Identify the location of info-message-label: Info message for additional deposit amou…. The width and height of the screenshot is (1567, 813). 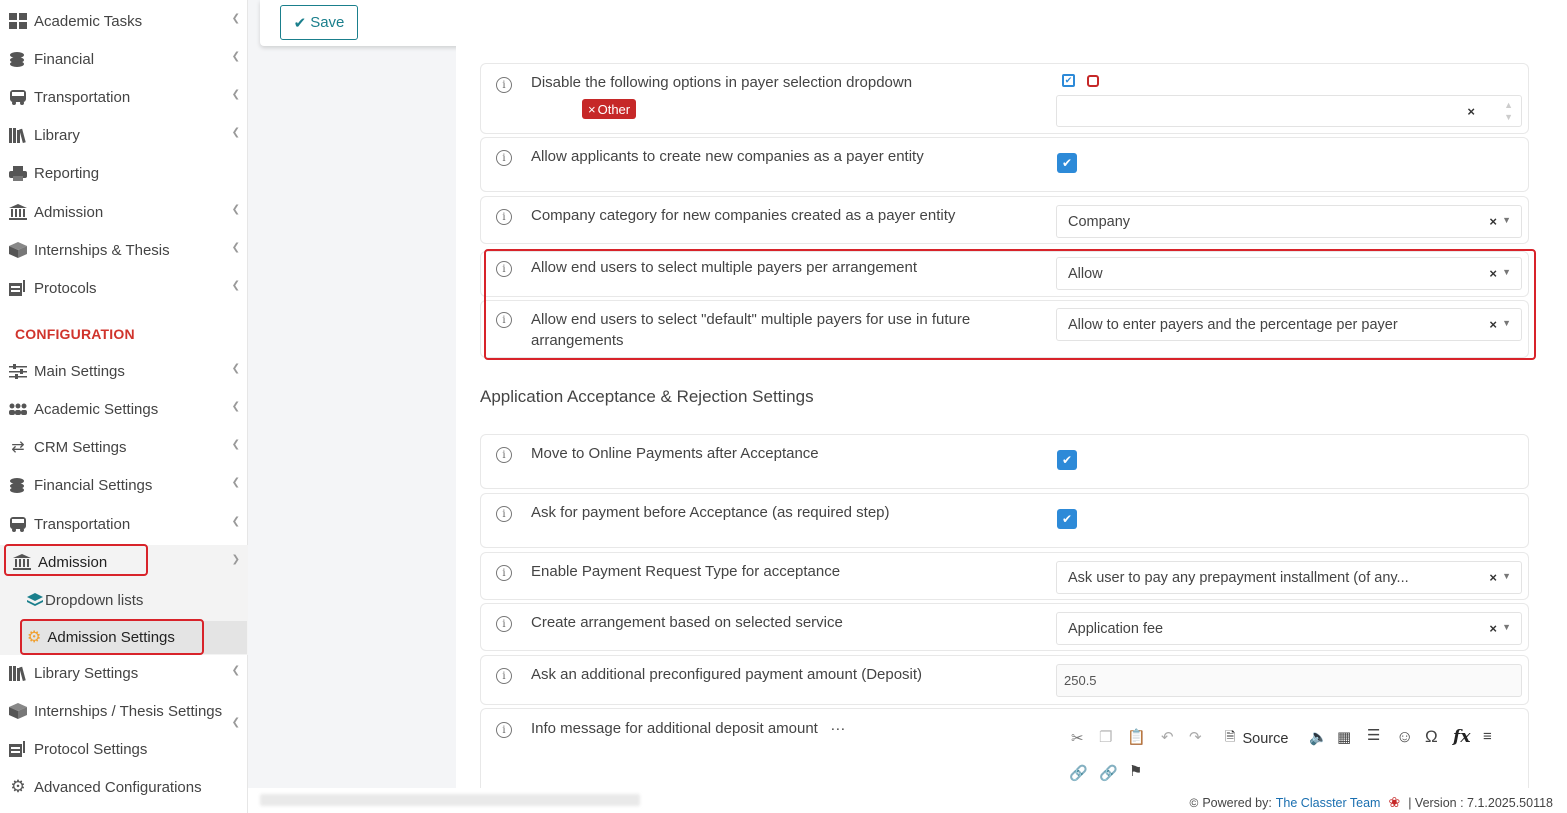
(674, 728).